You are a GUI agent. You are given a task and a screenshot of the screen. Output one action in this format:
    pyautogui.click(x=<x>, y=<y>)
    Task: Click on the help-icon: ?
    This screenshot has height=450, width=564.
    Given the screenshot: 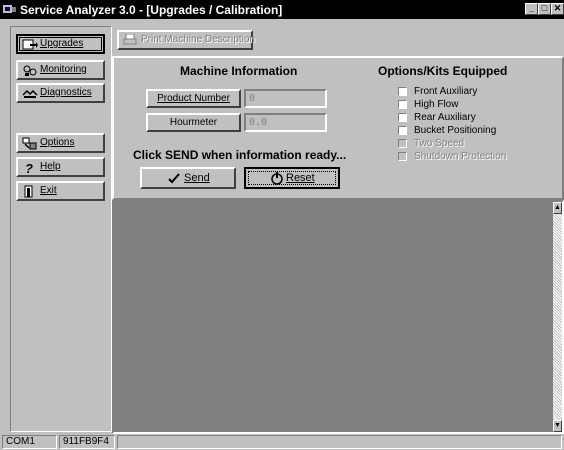 What is the action you would take?
    pyautogui.click(x=29, y=167)
    